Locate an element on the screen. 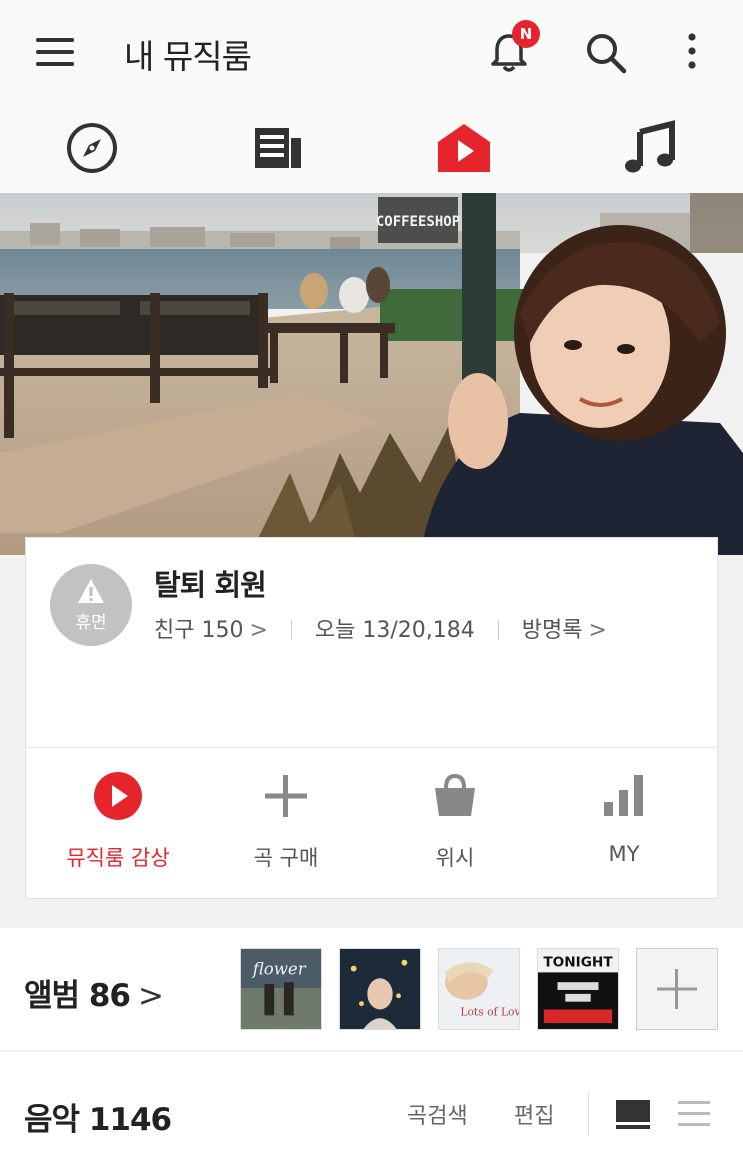 This screenshot has width=743, height=1150. profile-stats: 친구 150 > 오늘 13/20,184 방명록 > is located at coordinates (380, 628).